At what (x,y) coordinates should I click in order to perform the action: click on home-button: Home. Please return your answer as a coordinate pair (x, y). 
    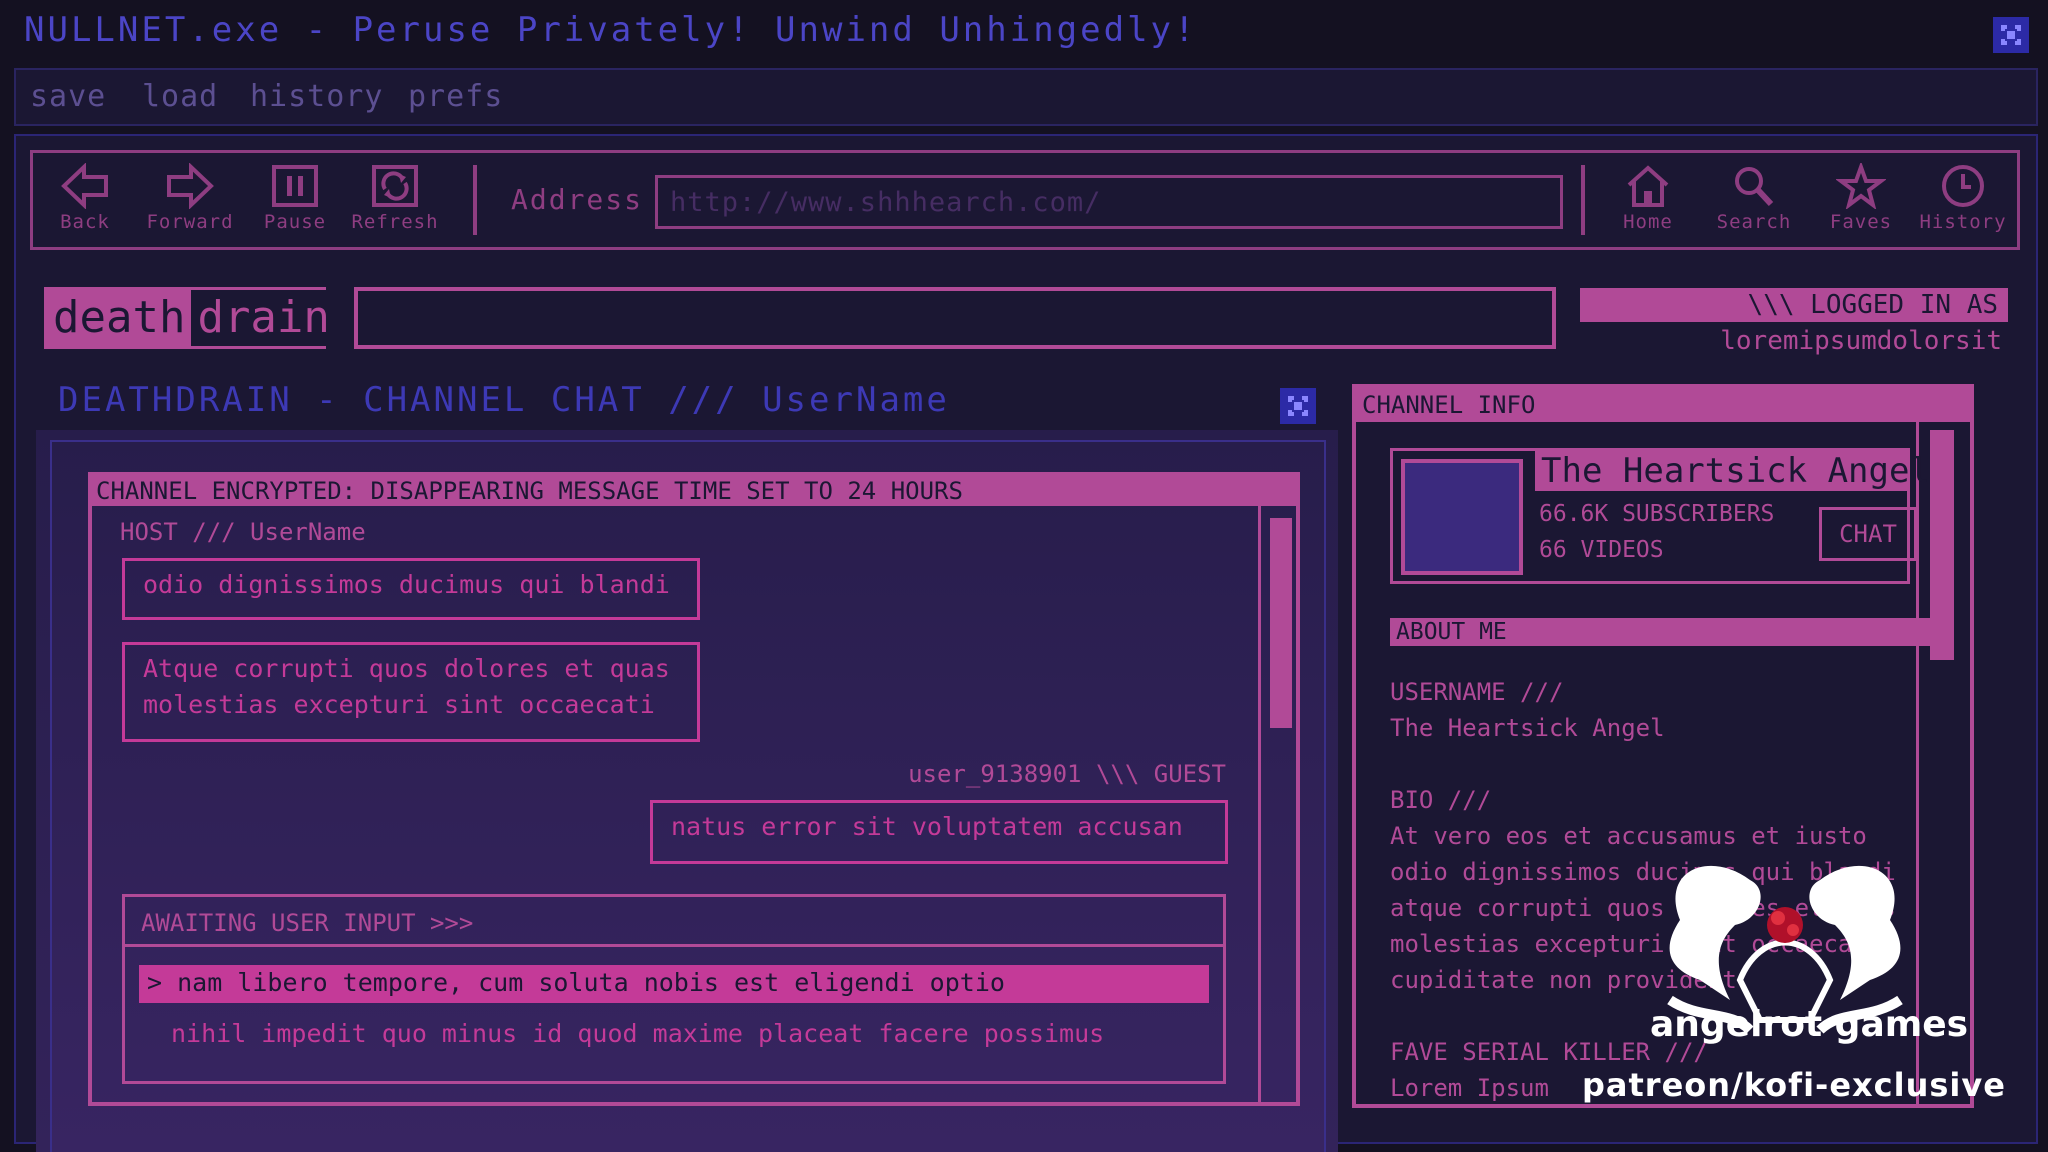
    Looking at the image, I should click on (1648, 200).